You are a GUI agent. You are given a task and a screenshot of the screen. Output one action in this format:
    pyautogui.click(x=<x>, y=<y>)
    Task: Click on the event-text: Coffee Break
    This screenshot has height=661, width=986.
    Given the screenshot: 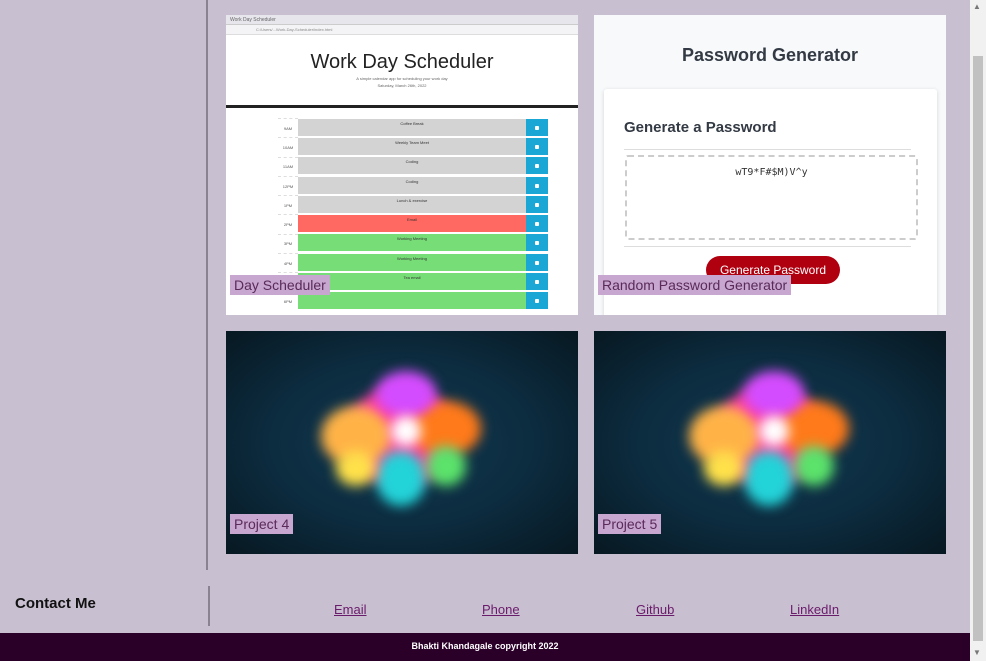 What is the action you would take?
    pyautogui.click(x=412, y=127)
    